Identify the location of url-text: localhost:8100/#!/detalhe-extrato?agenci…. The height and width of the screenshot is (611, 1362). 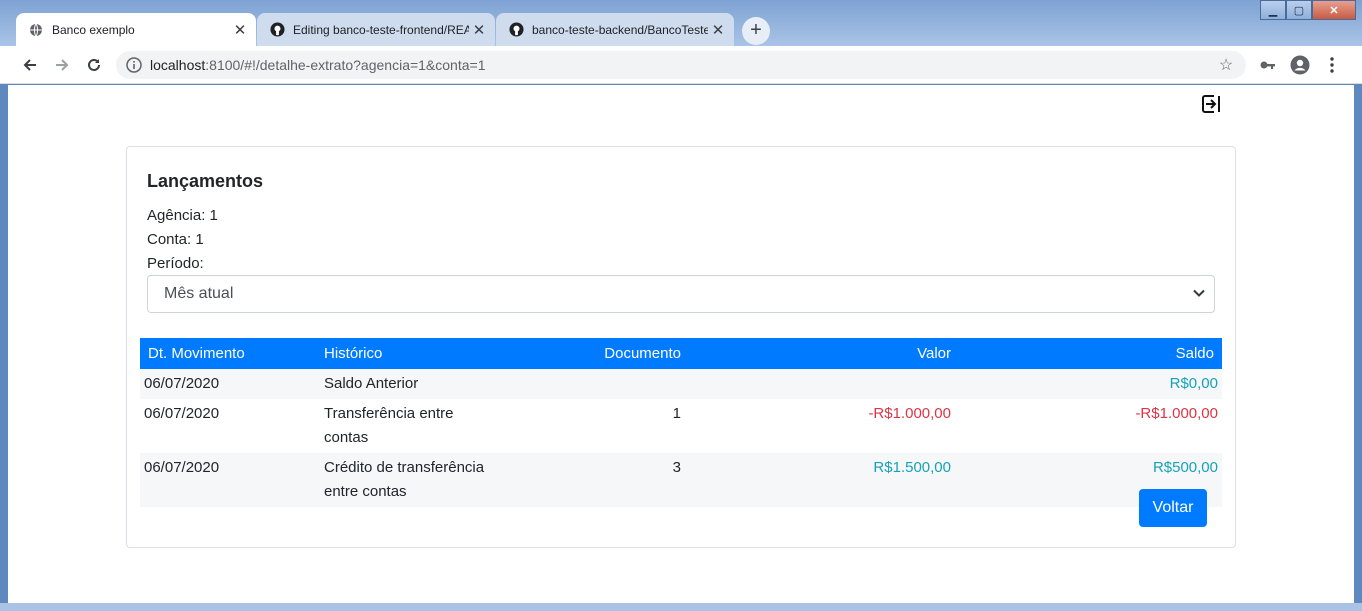
(683, 65).